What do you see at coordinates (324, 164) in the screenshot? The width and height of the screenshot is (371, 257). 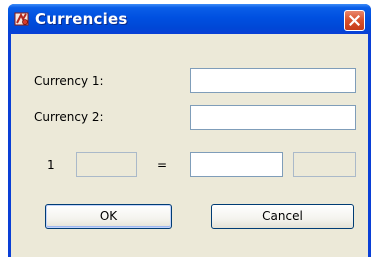 I see `rate-to-field` at bounding box center [324, 164].